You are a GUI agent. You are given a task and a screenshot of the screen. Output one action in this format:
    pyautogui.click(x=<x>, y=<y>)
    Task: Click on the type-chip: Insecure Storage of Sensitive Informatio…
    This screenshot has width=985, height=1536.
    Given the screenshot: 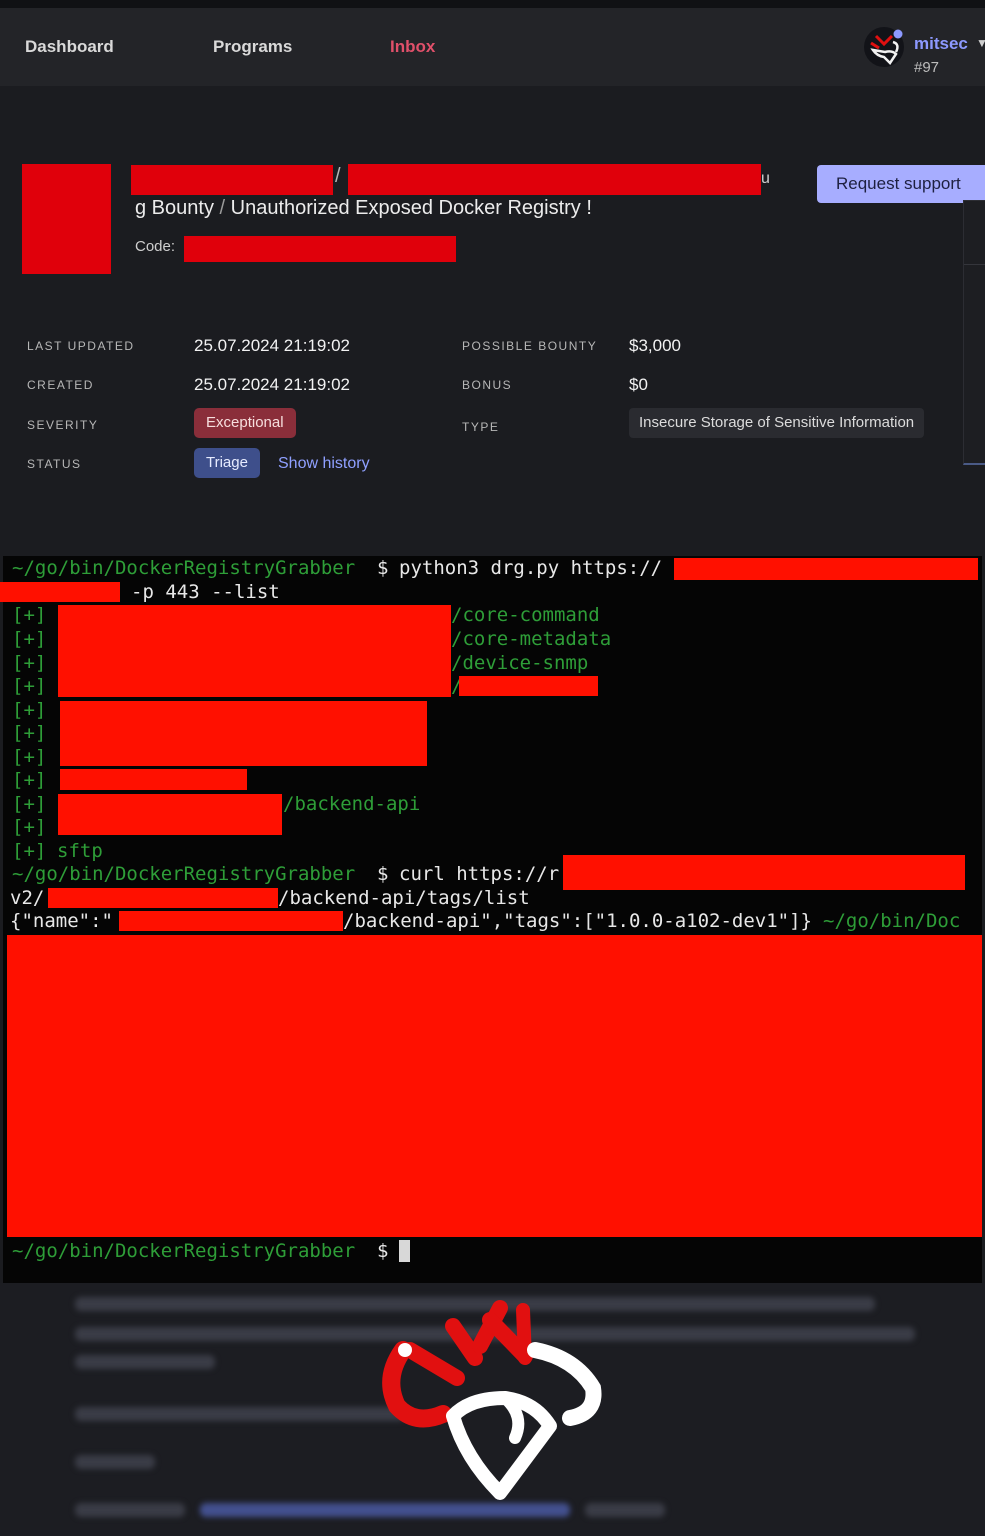 What is the action you would take?
    pyautogui.click(x=777, y=423)
    